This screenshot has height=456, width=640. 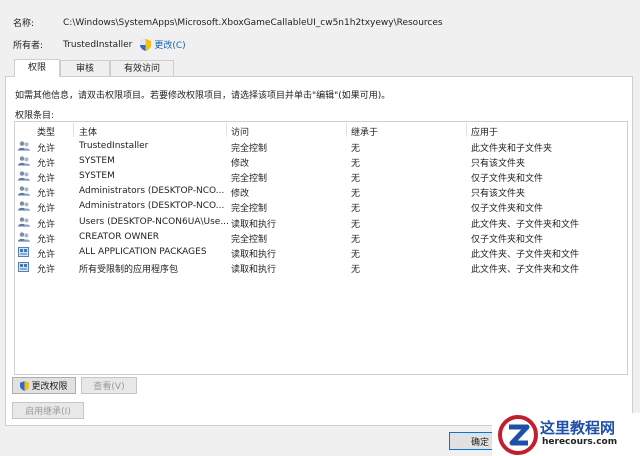 What do you see at coordinates (484, 131) in the screenshot?
I see `column-header-applies-to: 应用于` at bounding box center [484, 131].